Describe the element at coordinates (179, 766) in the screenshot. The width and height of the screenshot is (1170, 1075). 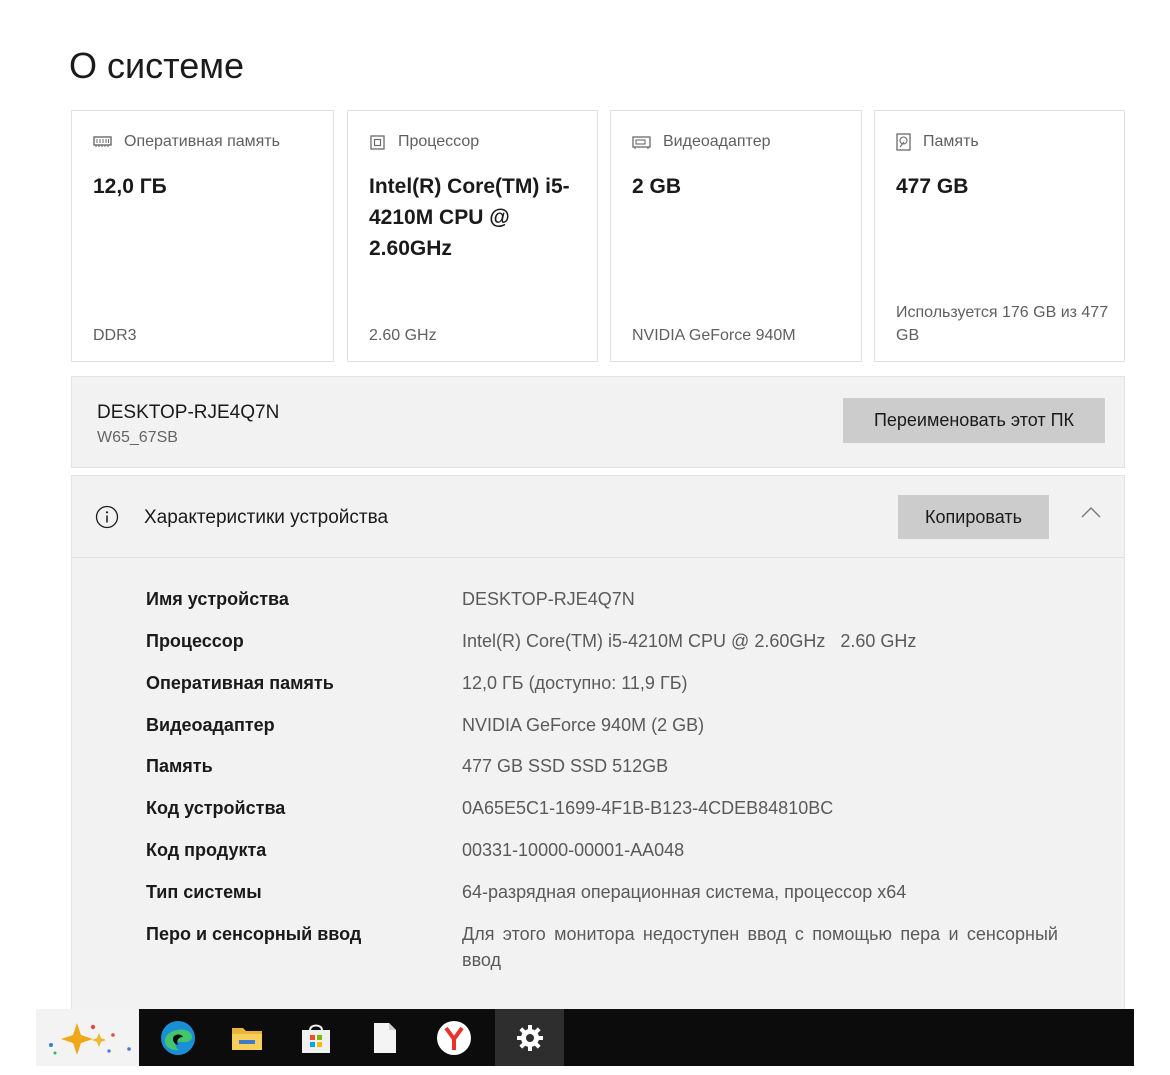
I see `spec-label: Память` at that location.